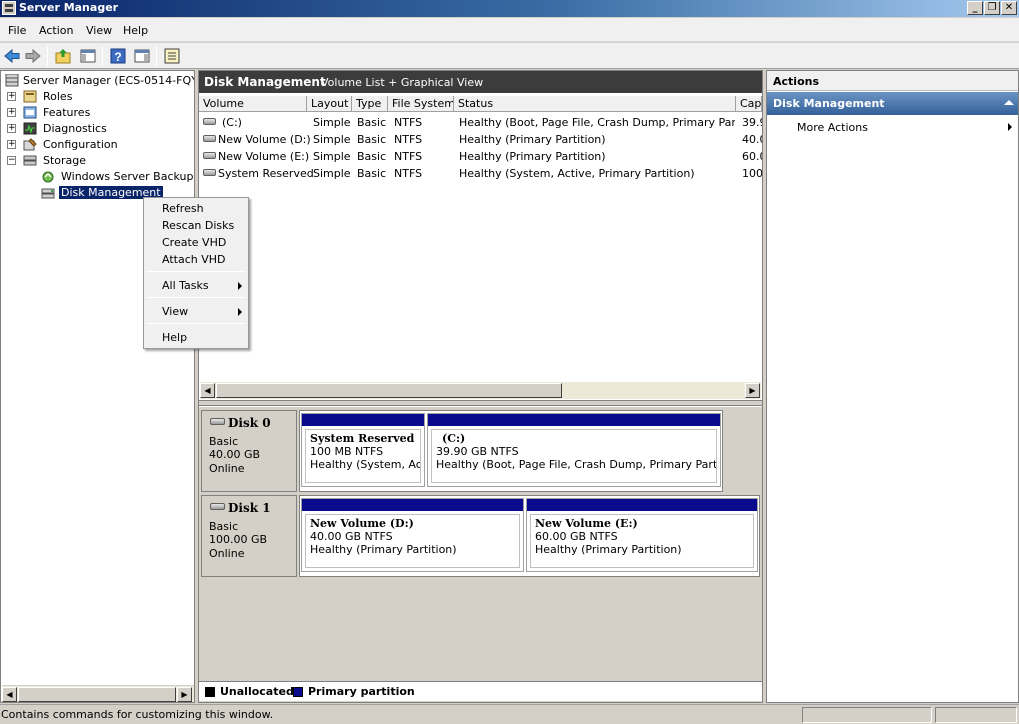  I want to click on volume-capacity: 40.0, so click(752, 139).